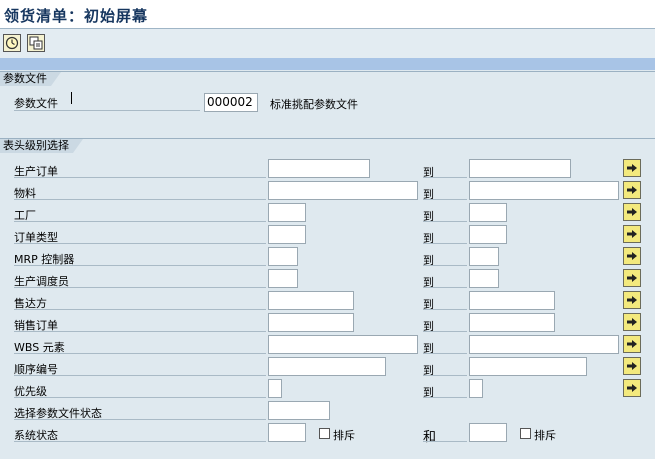 Image resolution: width=655 pixels, height=459 pixels. Describe the element at coordinates (488, 432) in the screenshot. I see `system-status-and-input` at that location.